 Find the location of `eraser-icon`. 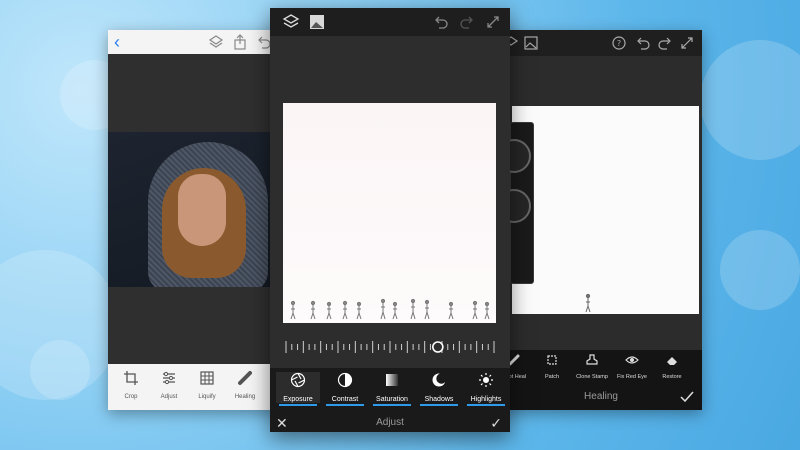

eraser-icon is located at coordinates (672, 361).